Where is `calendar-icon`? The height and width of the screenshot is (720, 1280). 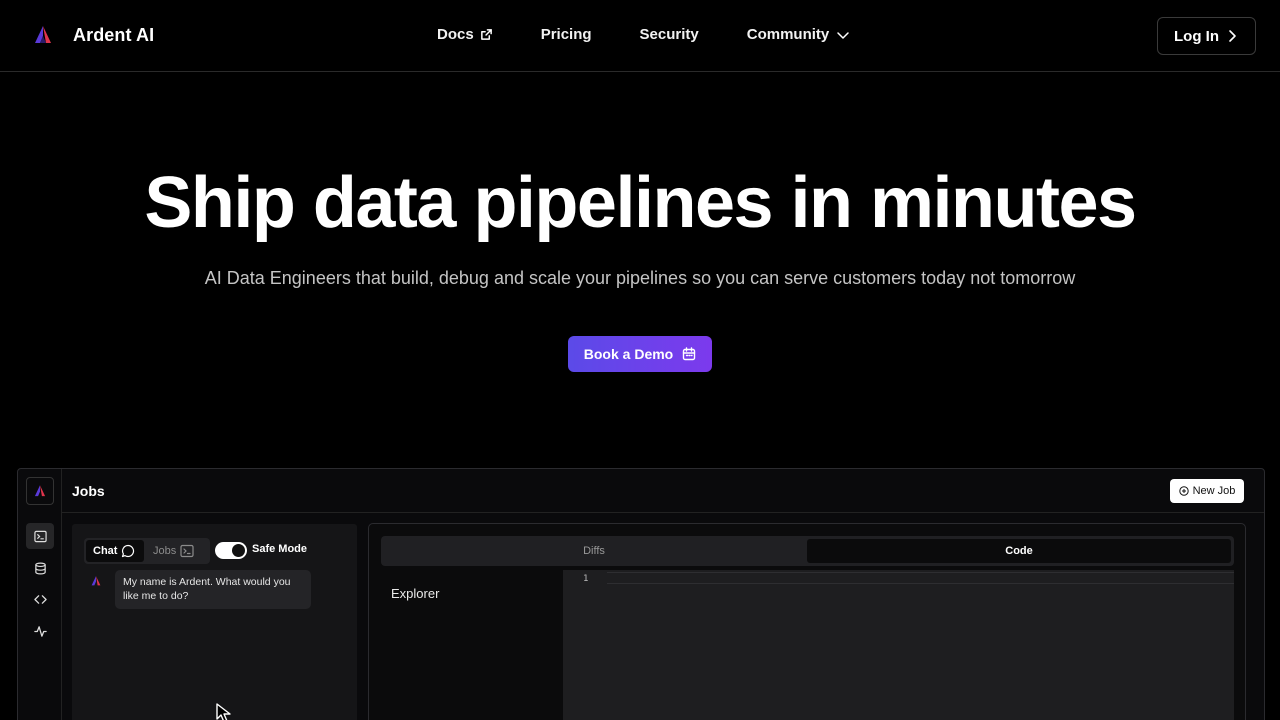
calendar-icon is located at coordinates (689, 354).